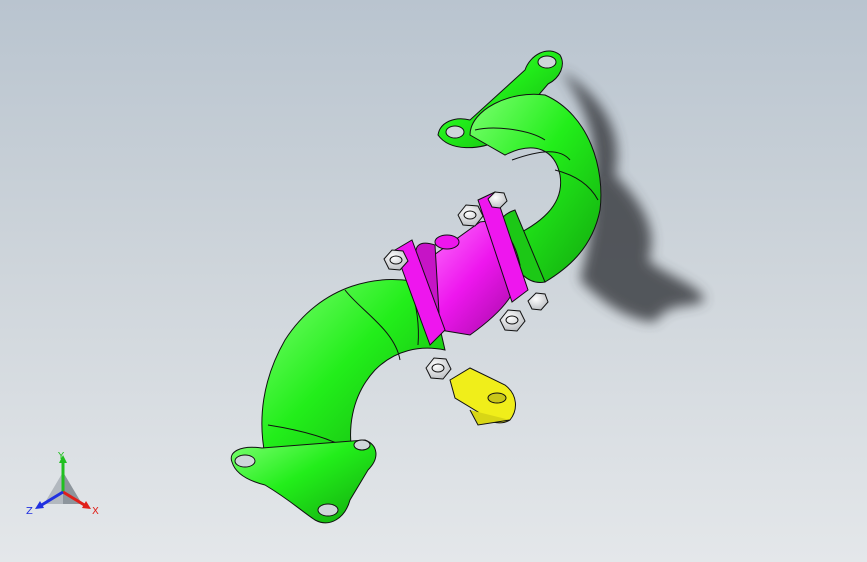  Describe the element at coordinates (303, 481) in the screenshot. I see `lower-flange` at that location.